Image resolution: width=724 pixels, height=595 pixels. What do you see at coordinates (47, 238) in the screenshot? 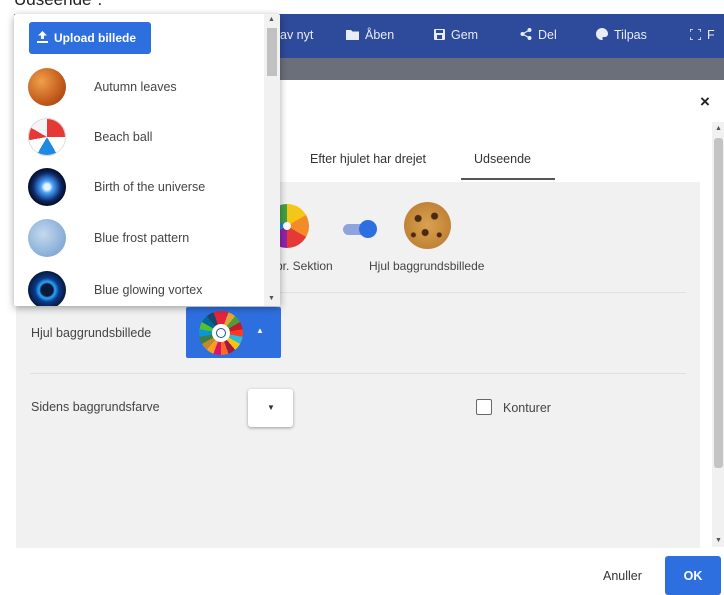
I see `blue-frost-thumbnail` at bounding box center [47, 238].